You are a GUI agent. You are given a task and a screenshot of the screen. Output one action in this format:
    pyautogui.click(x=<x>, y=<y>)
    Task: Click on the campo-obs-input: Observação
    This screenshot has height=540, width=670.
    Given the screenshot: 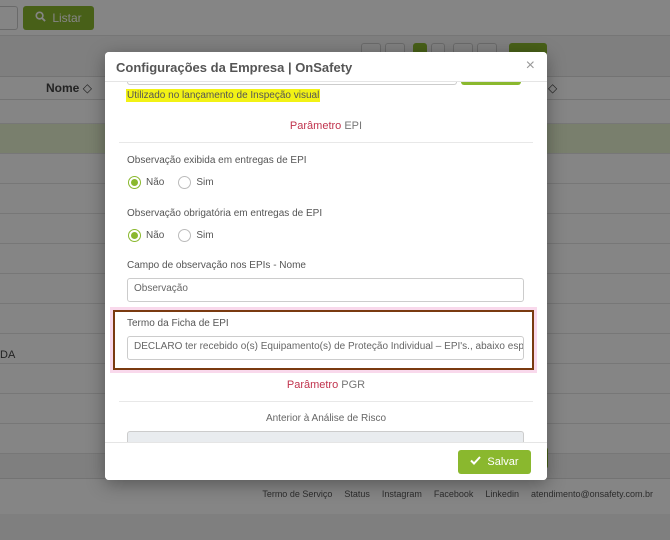 What is the action you would take?
    pyautogui.click(x=325, y=290)
    